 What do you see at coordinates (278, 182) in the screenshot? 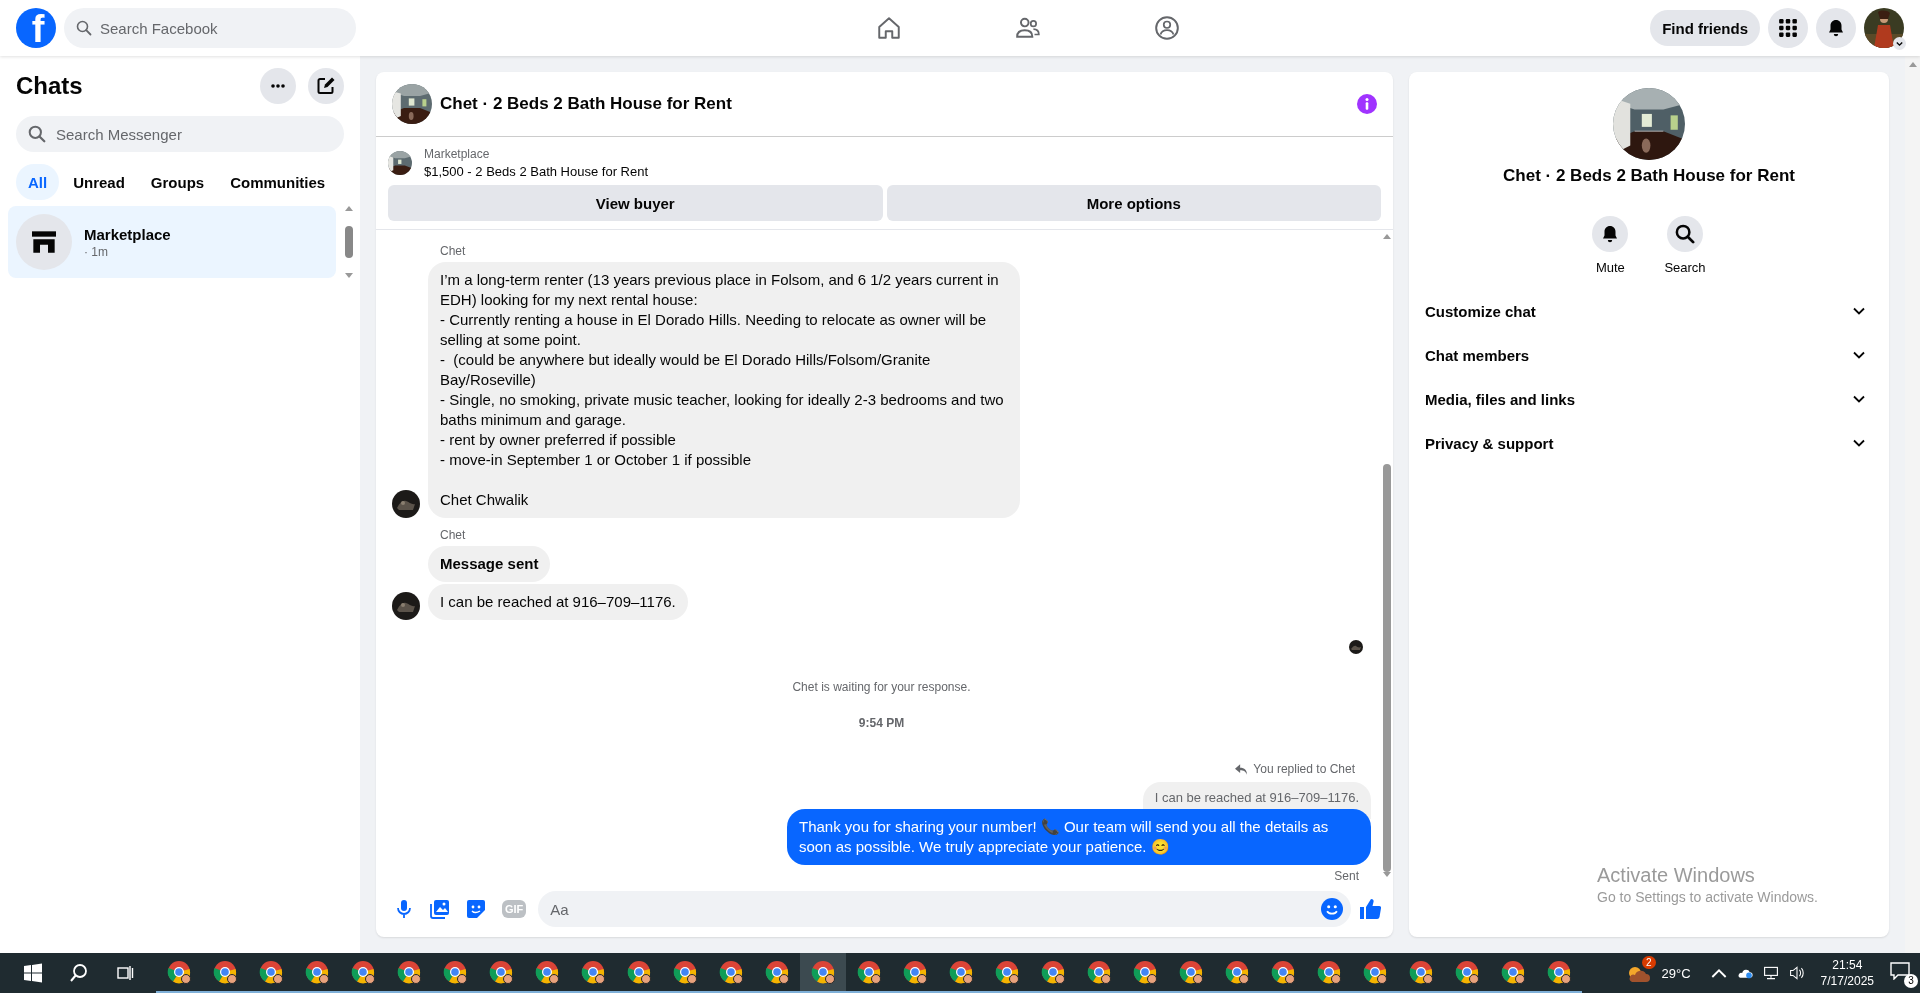
I see `filter-tab: Communities` at bounding box center [278, 182].